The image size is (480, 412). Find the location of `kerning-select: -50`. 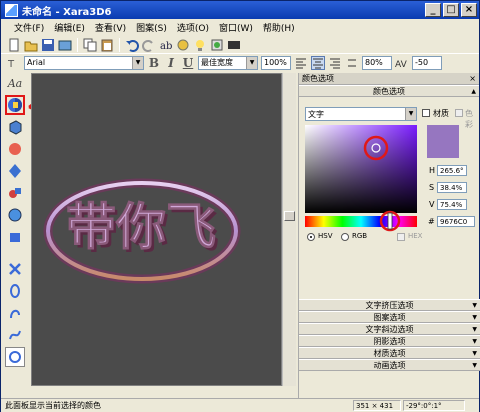

kerning-select: -50 is located at coordinates (427, 62).